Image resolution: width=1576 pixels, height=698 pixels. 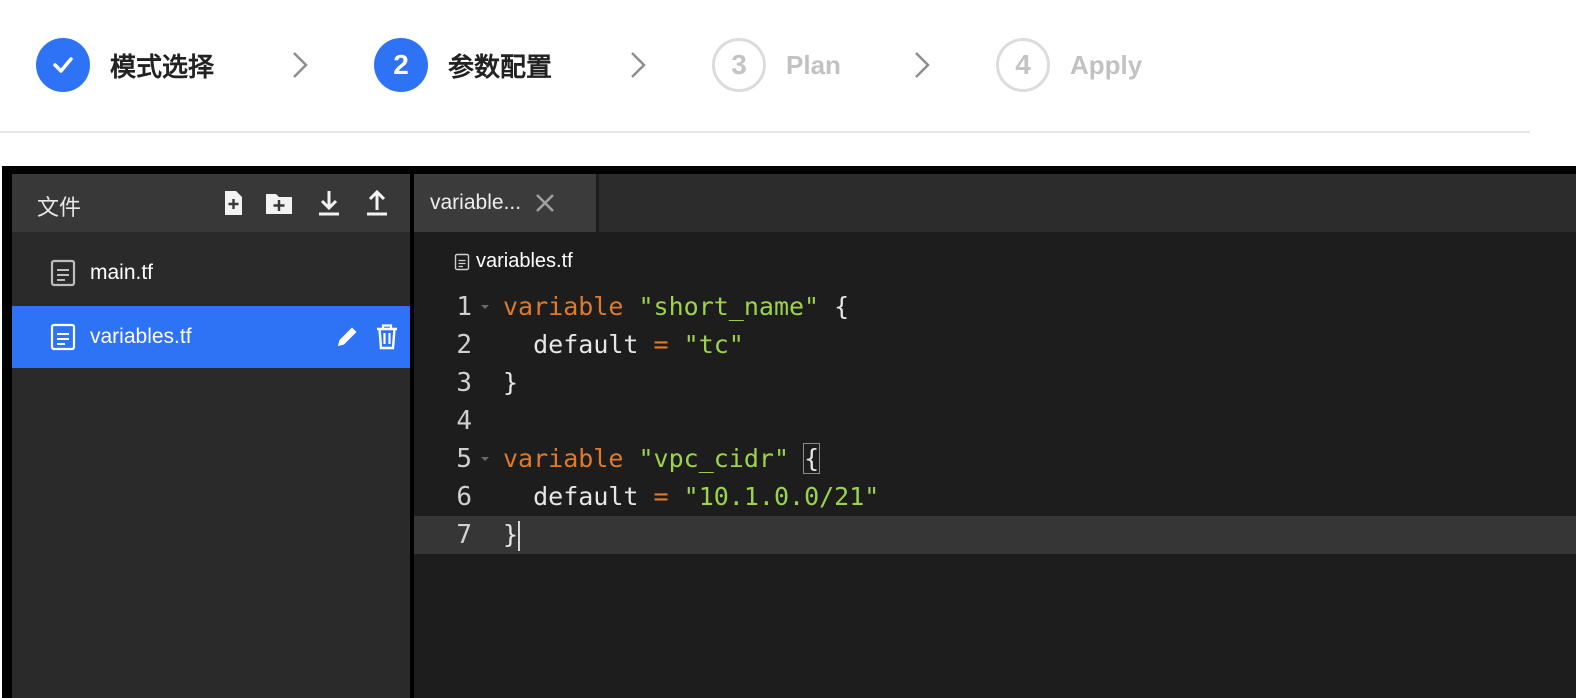 I want to click on gutter: 6, so click(x=457, y=497).